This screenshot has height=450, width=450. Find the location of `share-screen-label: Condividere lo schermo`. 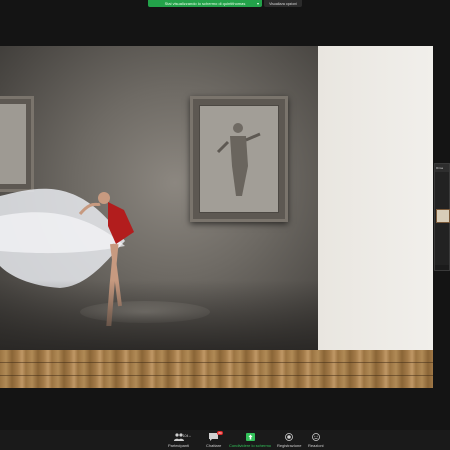

share-screen-label: Condividere lo schermo is located at coordinates (250, 445).